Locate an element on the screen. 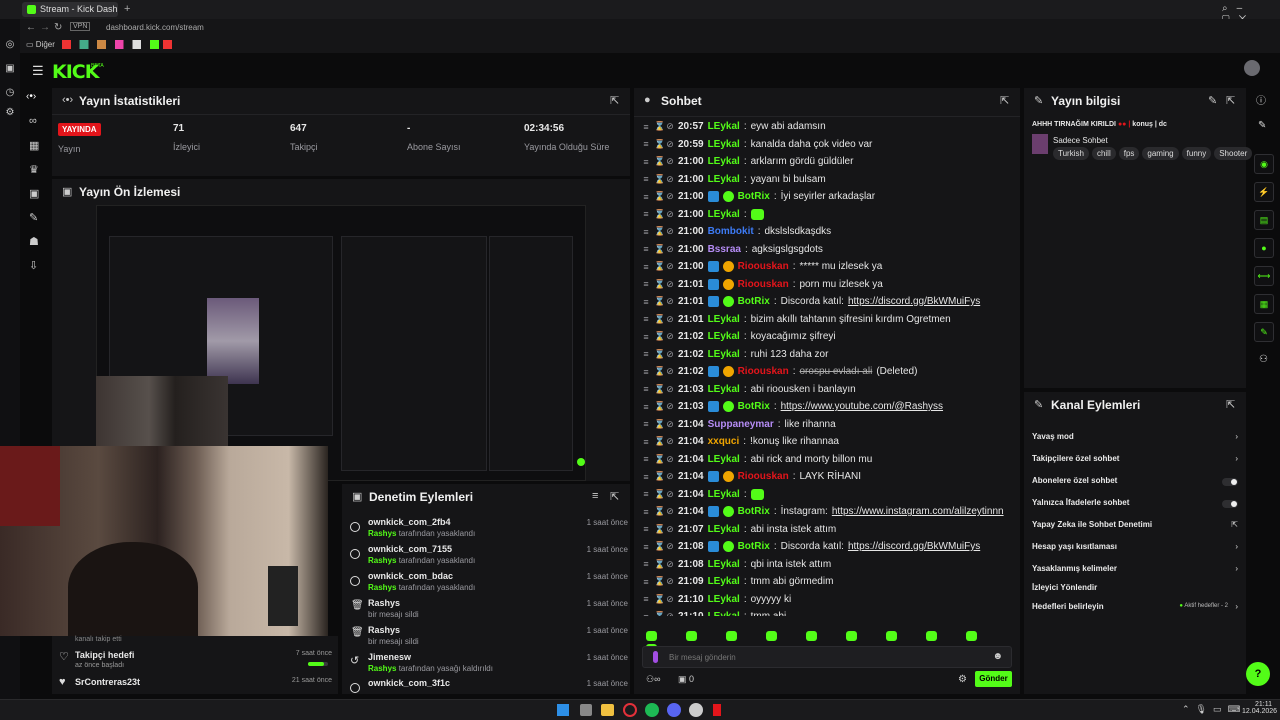  chat-username: xxquci is located at coordinates (724, 441).